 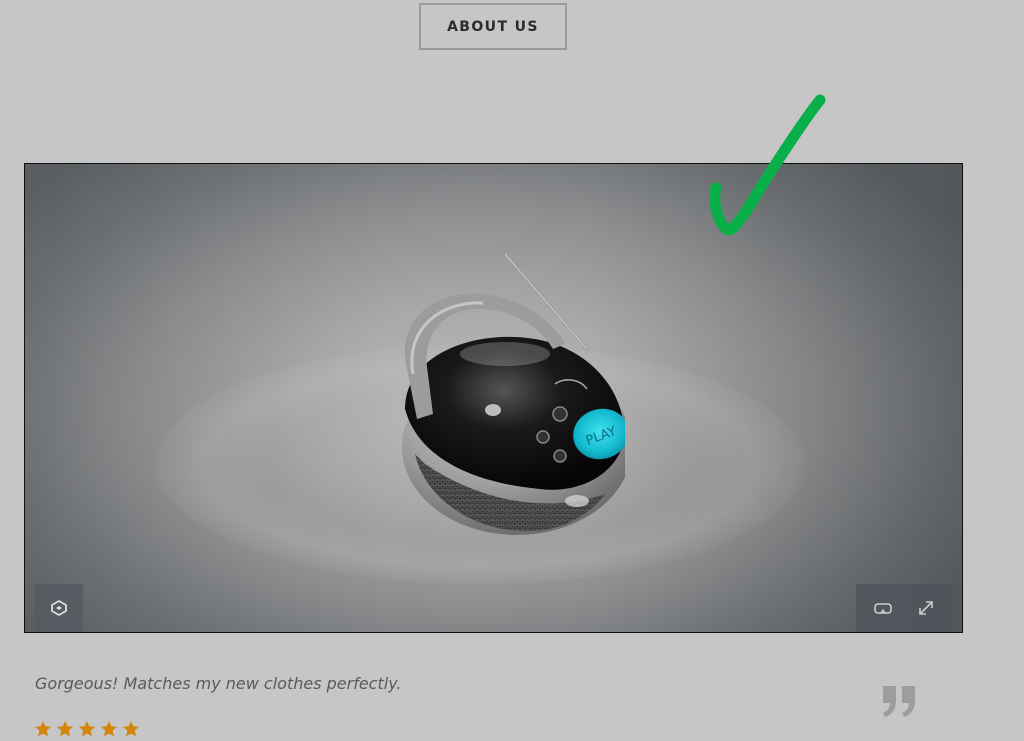 I want to click on closing-quote-icon, so click(x=899, y=701).